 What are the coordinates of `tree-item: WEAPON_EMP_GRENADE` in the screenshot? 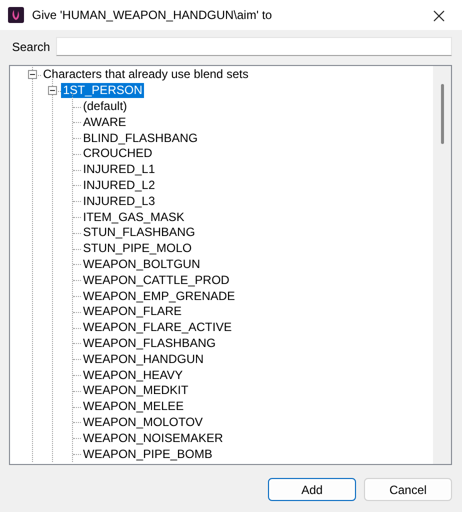 It's located at (159, 296).